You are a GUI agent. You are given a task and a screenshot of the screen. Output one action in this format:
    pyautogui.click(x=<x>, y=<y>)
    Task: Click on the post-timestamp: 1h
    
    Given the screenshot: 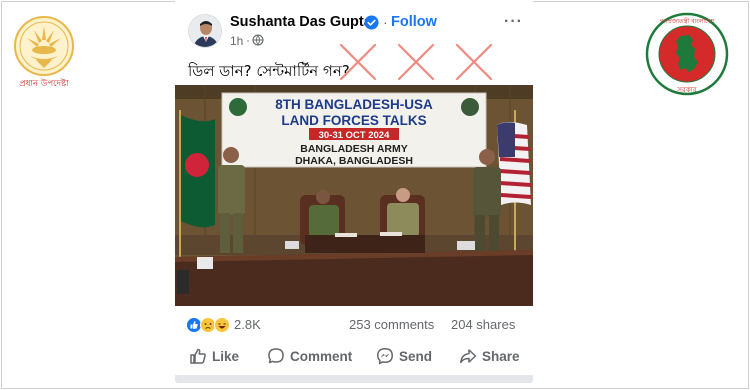 What is the action you would take?
    pyautogui.click(x=236, y=41)
    